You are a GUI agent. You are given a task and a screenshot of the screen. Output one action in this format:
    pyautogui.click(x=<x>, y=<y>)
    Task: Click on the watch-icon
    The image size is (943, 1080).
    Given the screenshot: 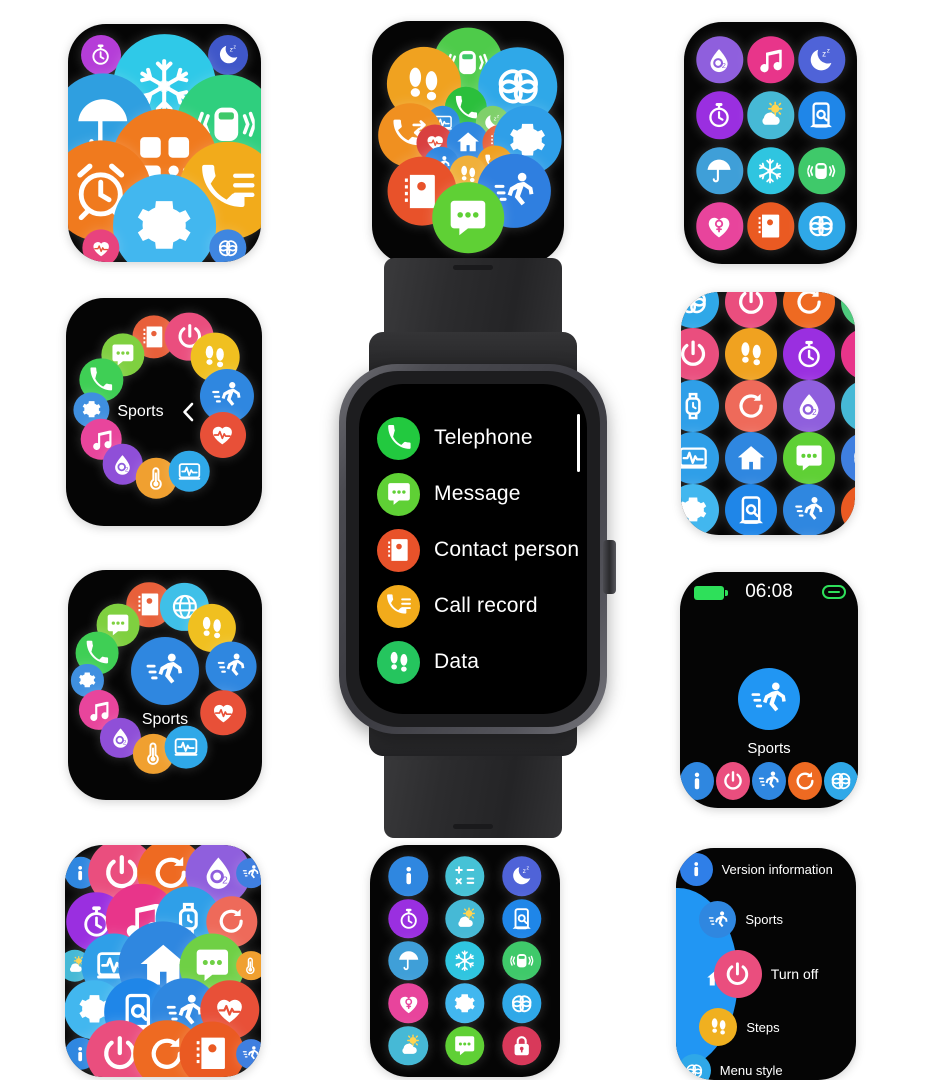 What is the action you would take?
    pyautogui.click(x=700, y=406)
    